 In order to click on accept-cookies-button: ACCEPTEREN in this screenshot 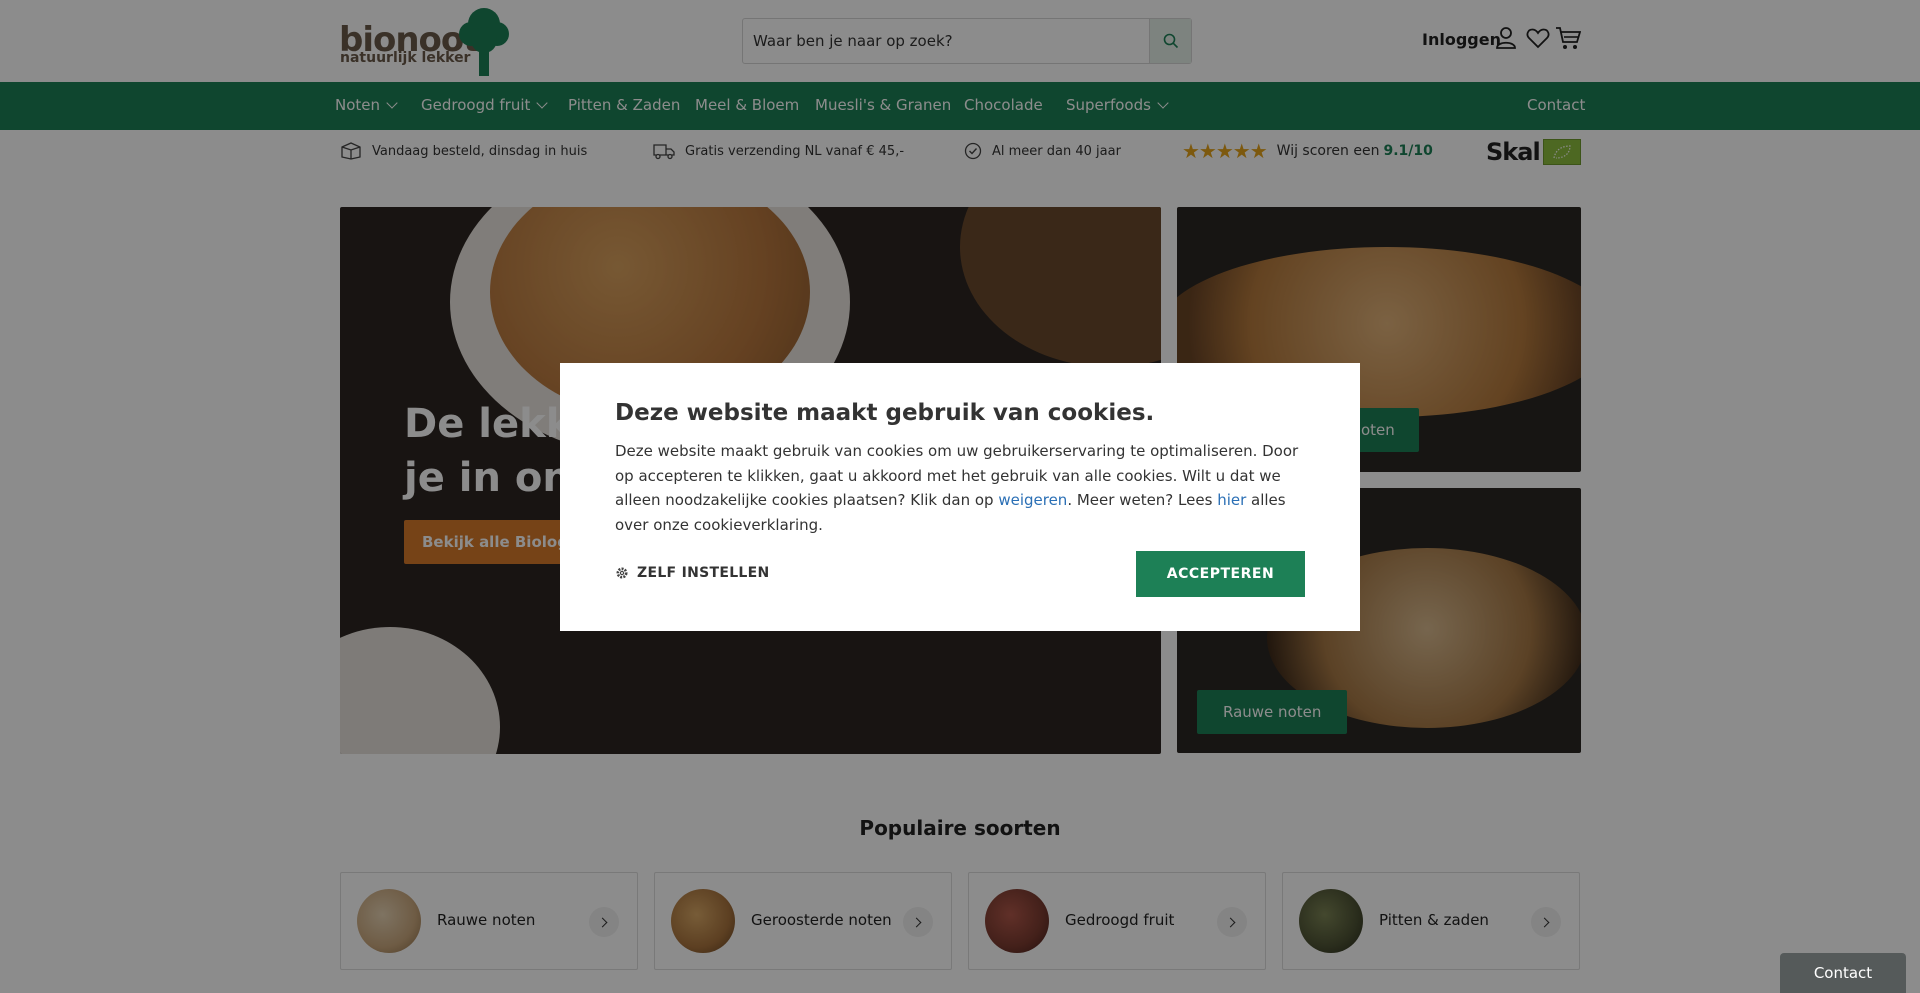, I will do `click(1220, 574)`.